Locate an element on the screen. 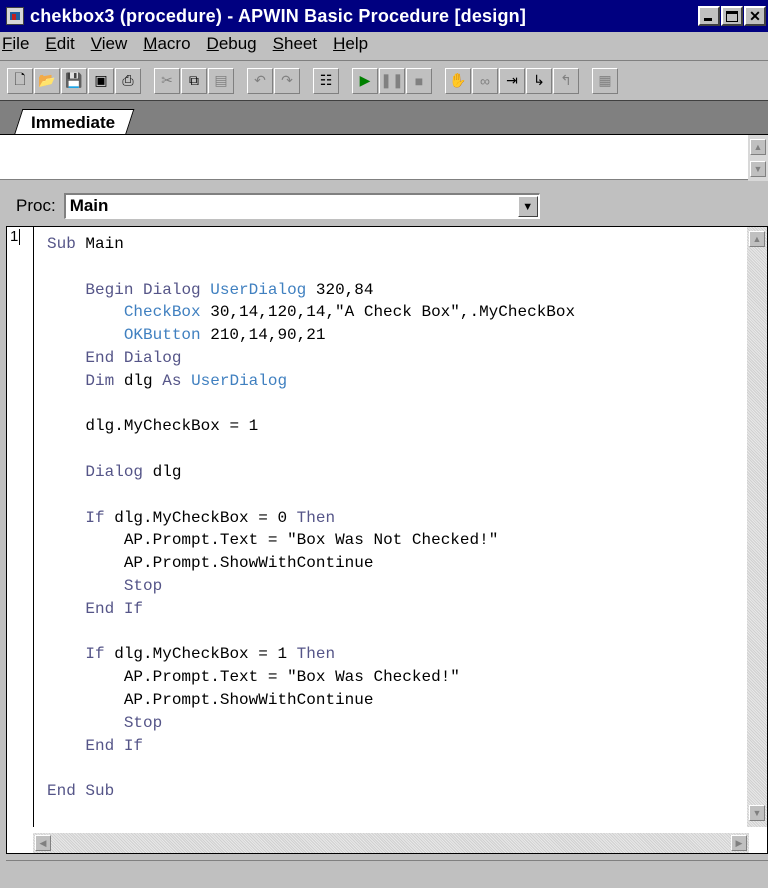 Image resolution: width=768 pixels, height=888 pixels. menu-file: File is located at coordinates (18, 44).